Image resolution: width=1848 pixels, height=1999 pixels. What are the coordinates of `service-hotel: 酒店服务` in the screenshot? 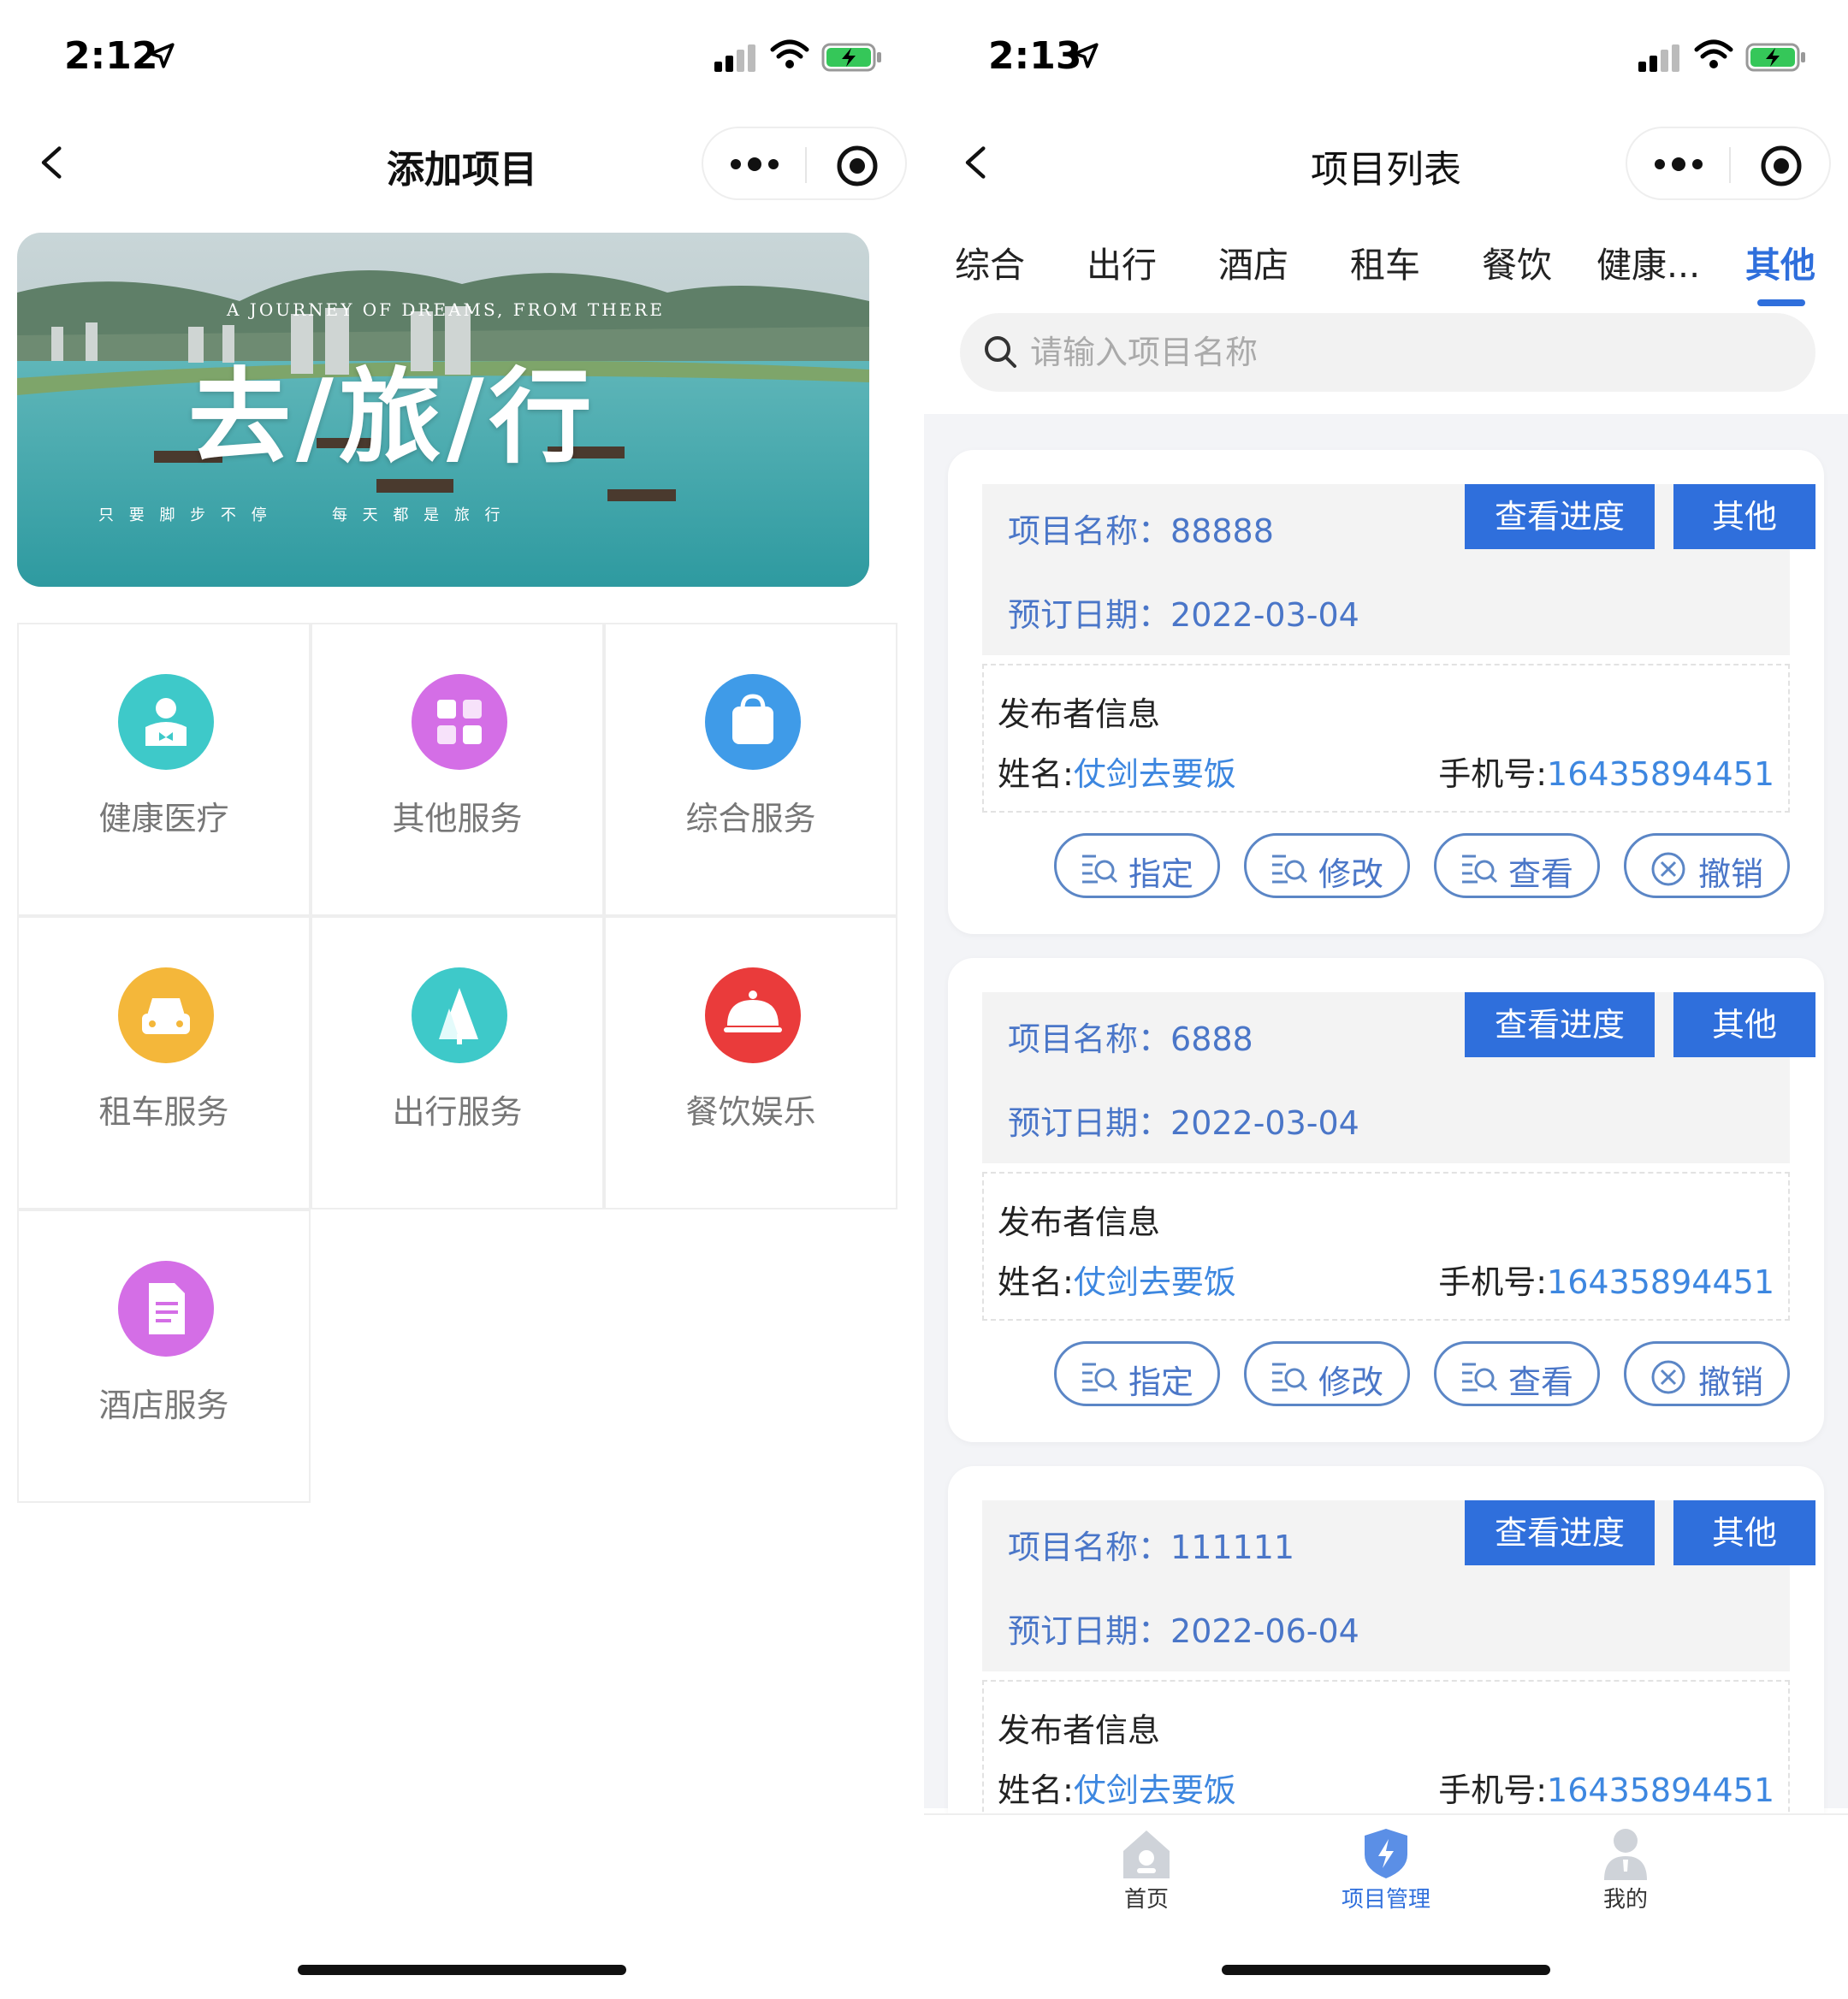 It's located at (164, 1356).